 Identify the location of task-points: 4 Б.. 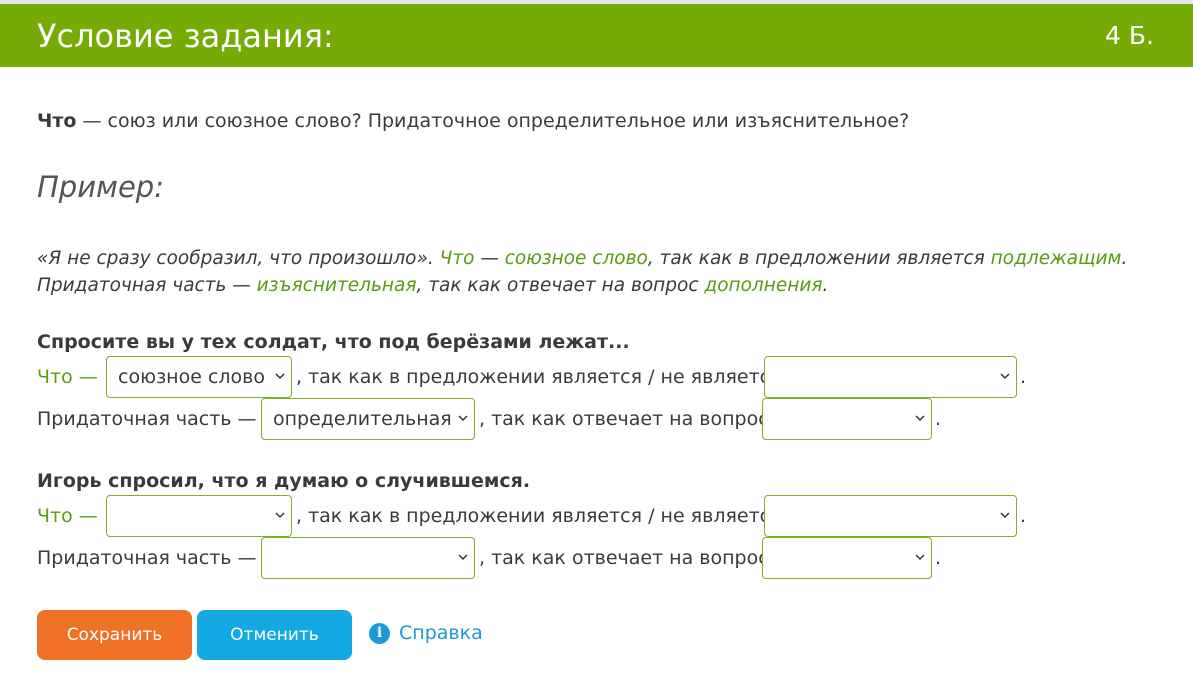
(1129, 35).